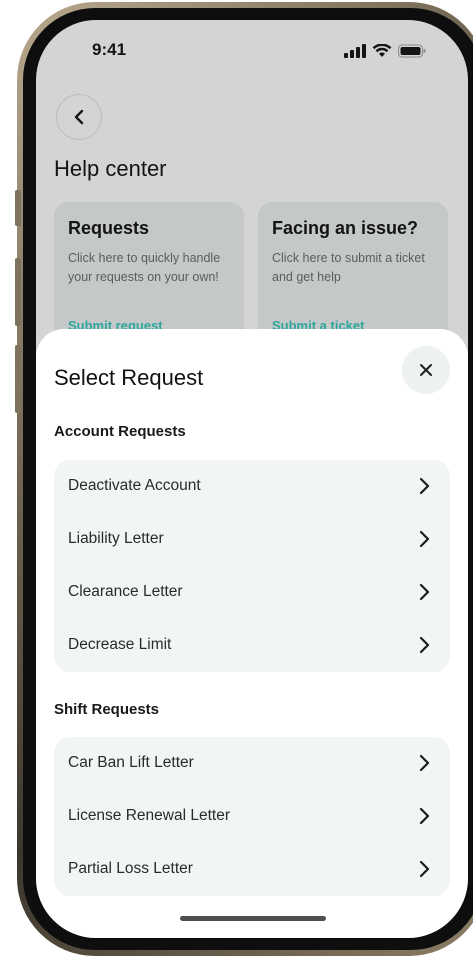 The image size is (473, 958). I want to click on signal-icon, so click(355, 51).